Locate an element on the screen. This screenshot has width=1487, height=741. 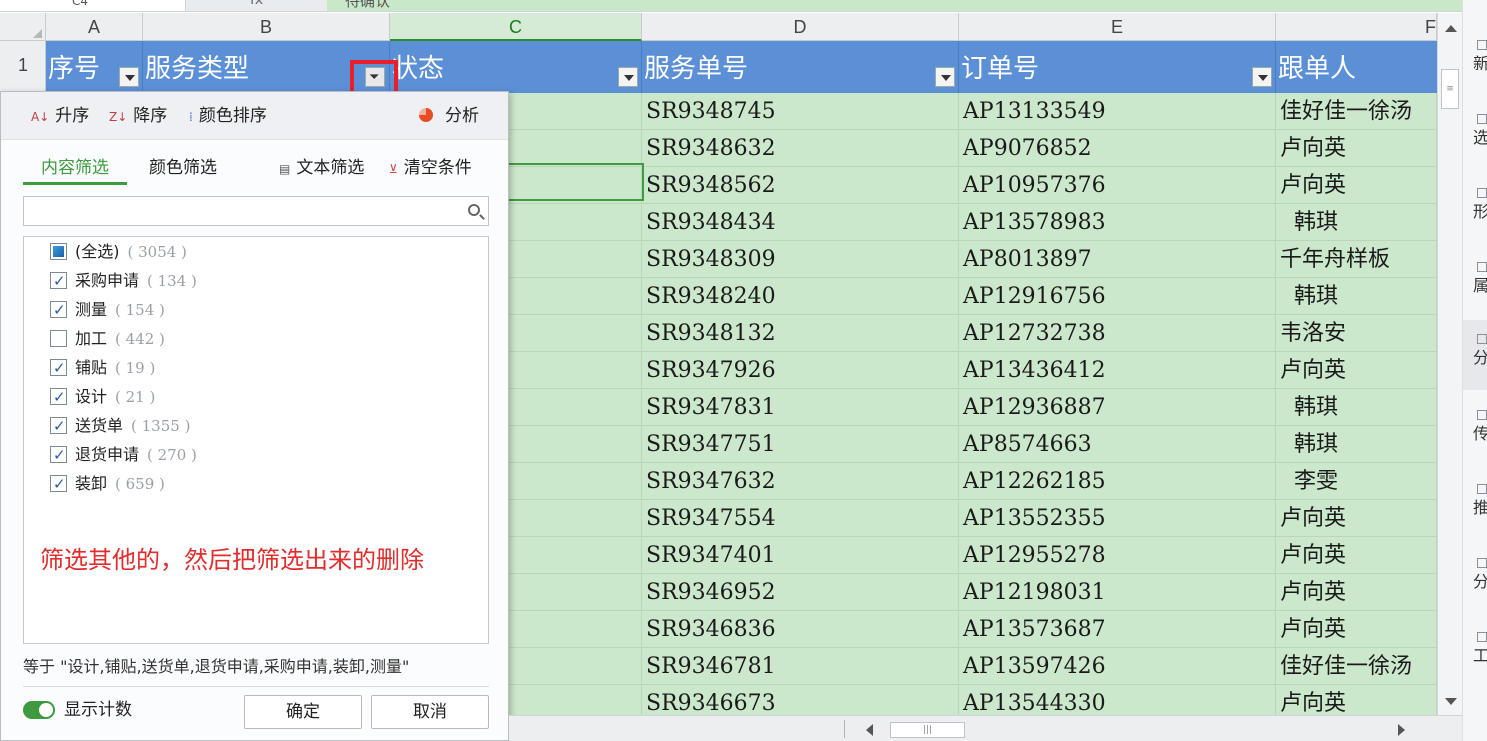
table-cell: AP12732738 is located at coordinates (1117, 333).